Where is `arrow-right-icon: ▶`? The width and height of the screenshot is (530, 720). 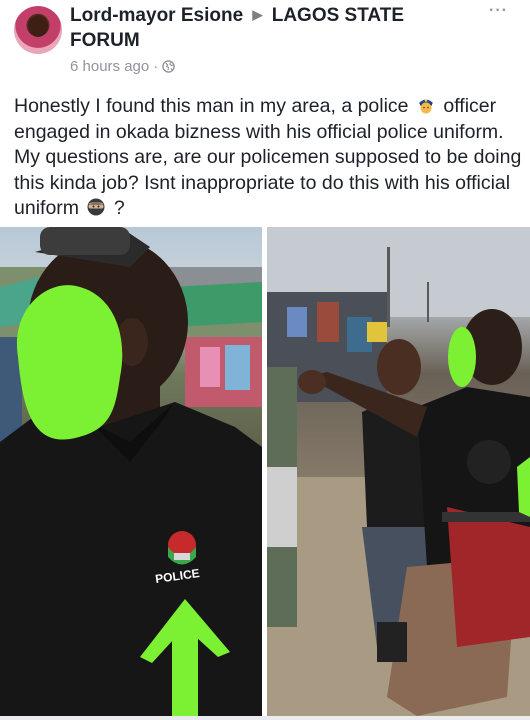
arrow-right-icon: ▶ is located at coordinates (257, 14).